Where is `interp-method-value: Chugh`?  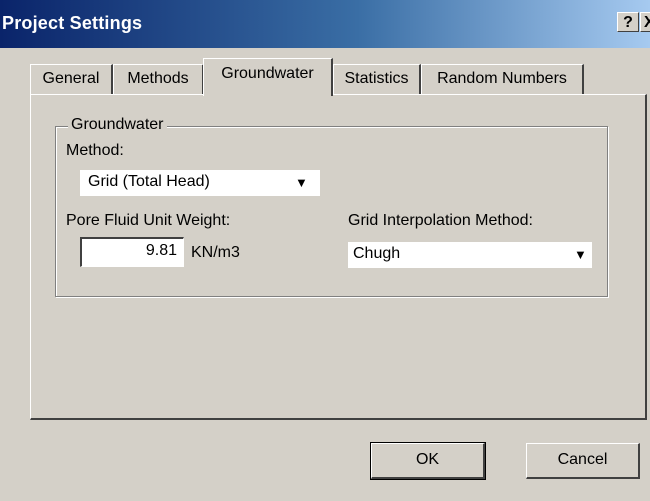 interp-method-value: Chugh is located at coordinates (377, 253).